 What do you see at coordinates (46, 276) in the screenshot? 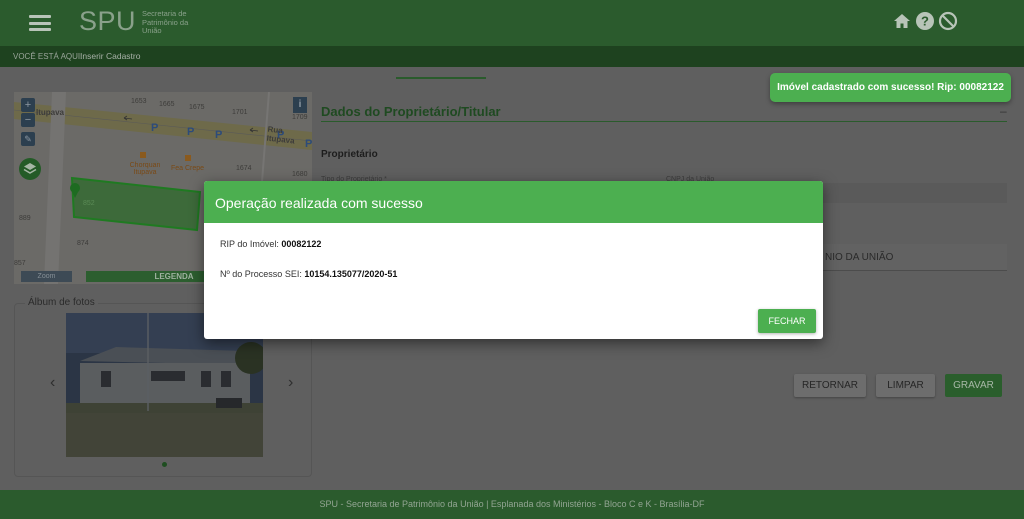
I see `zoom-button: Zoom` at bounding box center [46, 276].